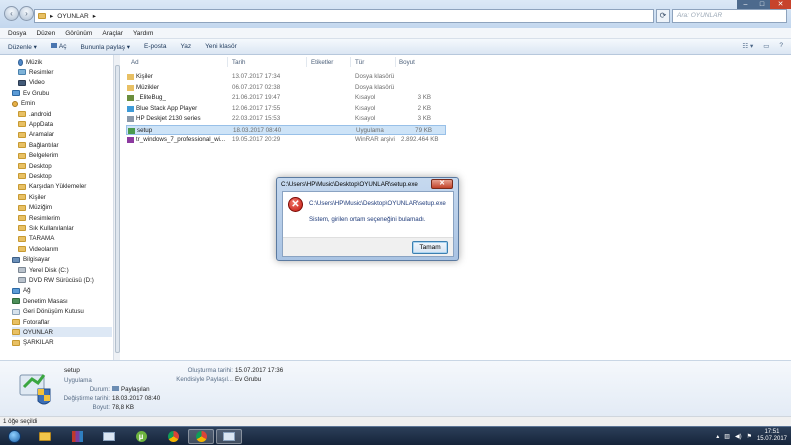 The image size is (791, 445). Describe the element at coordinates (31, 260) in the screenshot. I see `sidebar-item: Bilgisayar` at that location.